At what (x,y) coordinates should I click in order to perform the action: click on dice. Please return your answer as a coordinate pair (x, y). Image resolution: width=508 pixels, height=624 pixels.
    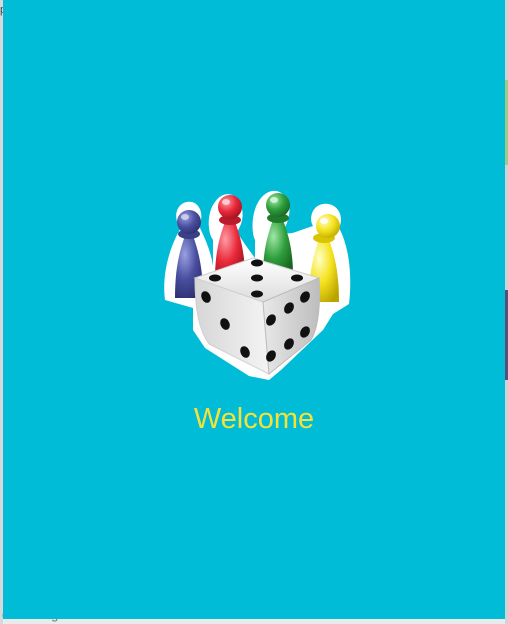
    Looking at the image, I should click on (257, 316).